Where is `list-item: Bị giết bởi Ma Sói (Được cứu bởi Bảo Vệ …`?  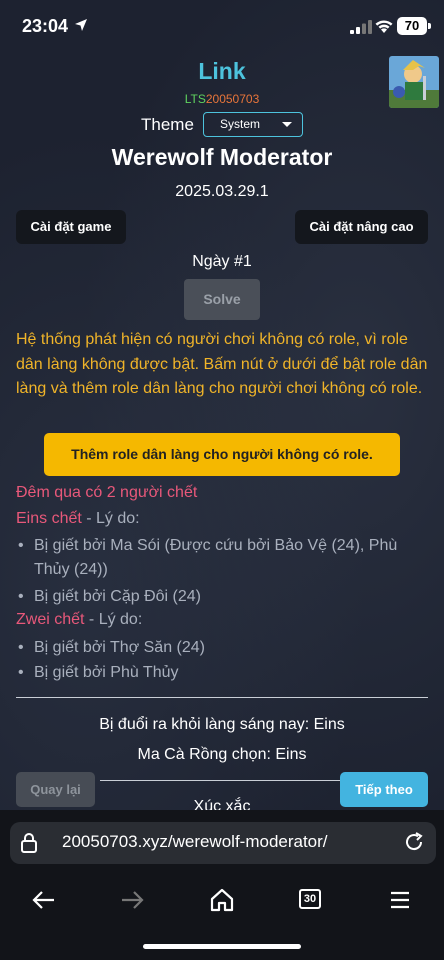 list-item: Bị giết bởi Ma Sói (Được cứu bởi Bảo Vệ … is located at coordinates (222, 558).